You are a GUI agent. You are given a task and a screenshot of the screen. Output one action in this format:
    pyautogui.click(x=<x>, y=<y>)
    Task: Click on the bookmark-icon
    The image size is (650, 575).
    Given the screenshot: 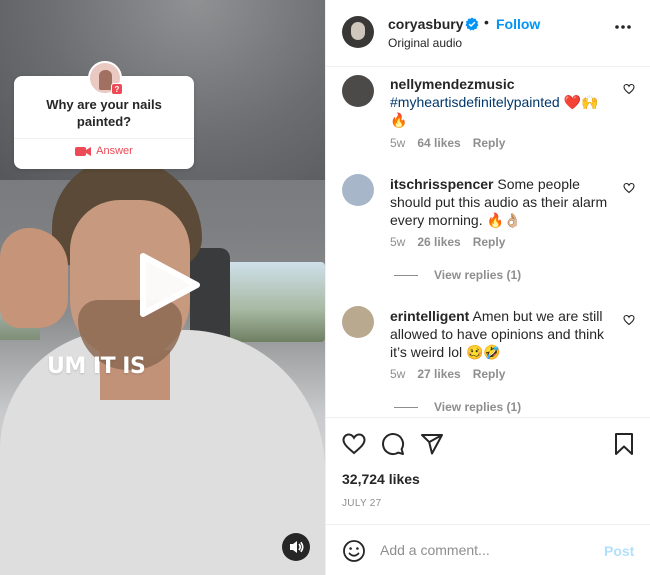 What is the action you would take?
    pyautogui.click(x=624, y=444)
    